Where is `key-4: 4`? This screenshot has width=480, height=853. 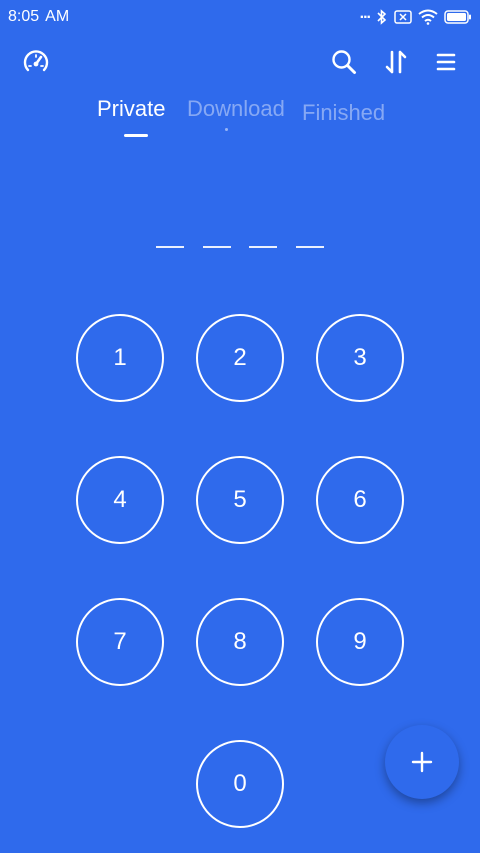 key-4: 4 is located at coordinates (120, 500).